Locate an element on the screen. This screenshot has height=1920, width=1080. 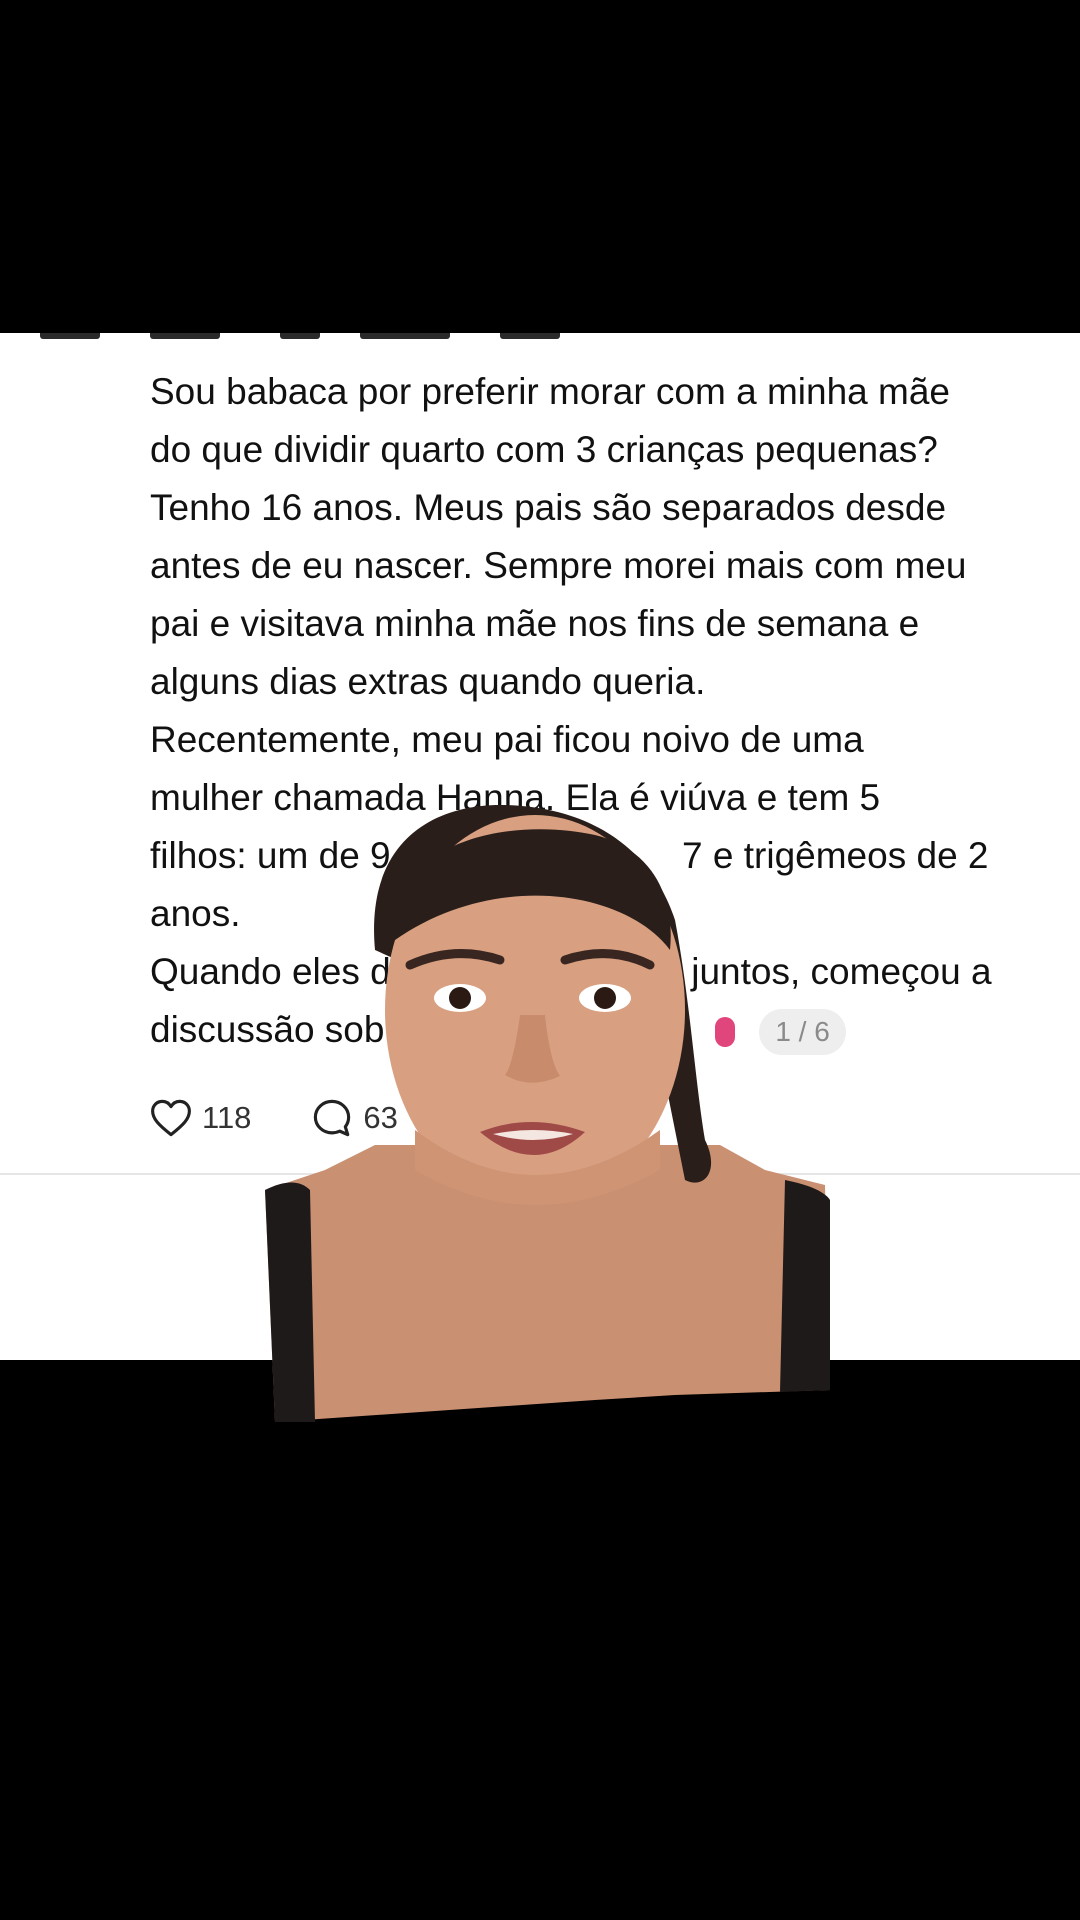
heart-icon is located at coordinates (171, 1118).